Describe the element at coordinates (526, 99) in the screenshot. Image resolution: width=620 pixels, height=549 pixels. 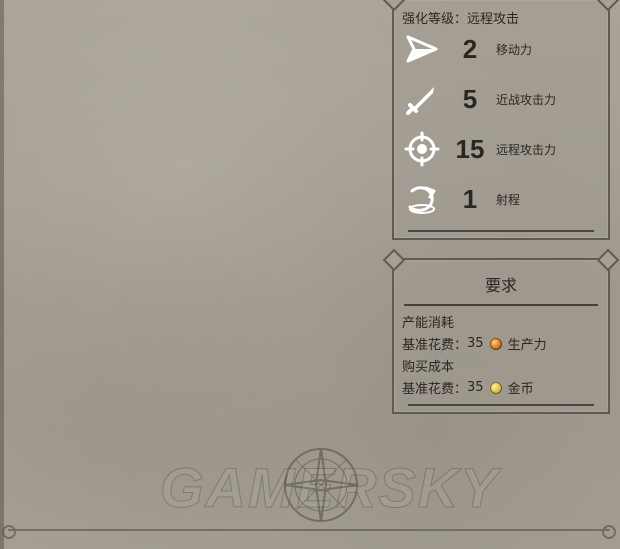
I see `melee-label: 近战攻击力` at that location.